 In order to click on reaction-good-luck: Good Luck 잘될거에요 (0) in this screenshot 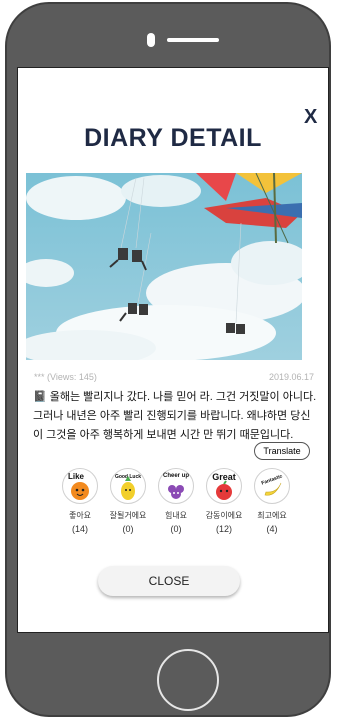, I will do `click(128, 501)`.